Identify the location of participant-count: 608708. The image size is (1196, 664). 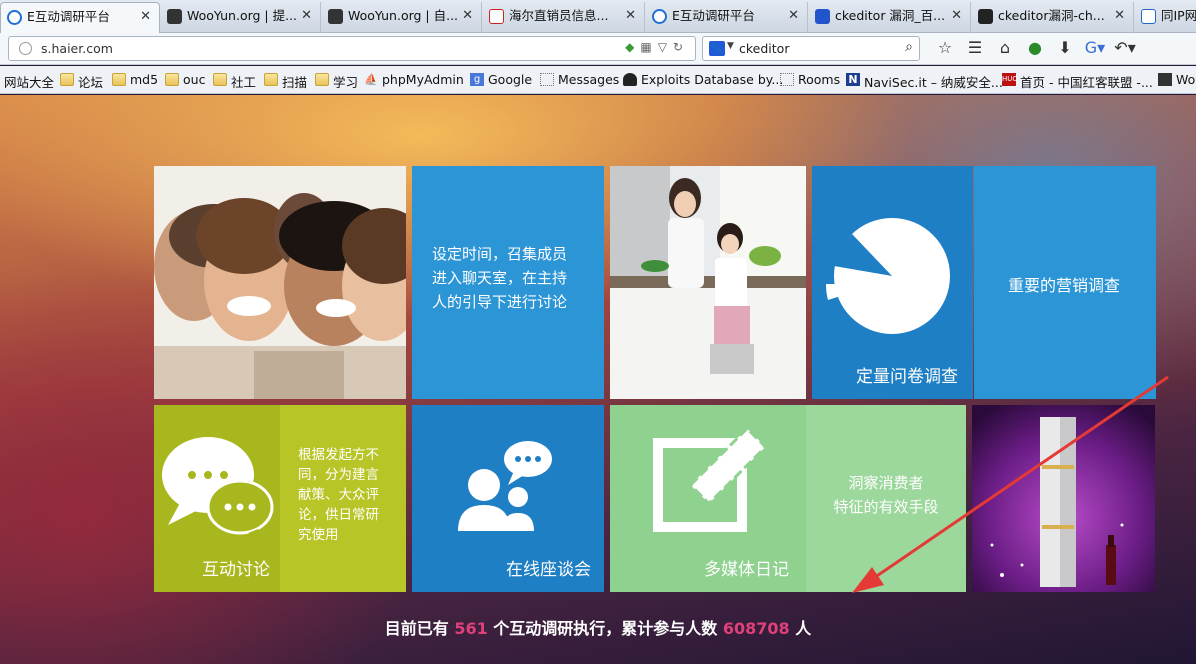
(756, 628).